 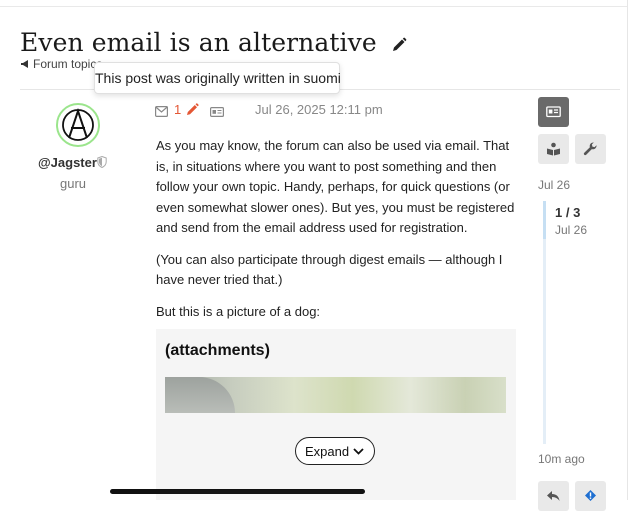 I want to click on reply-count: 1, so click(x=177, y=109).